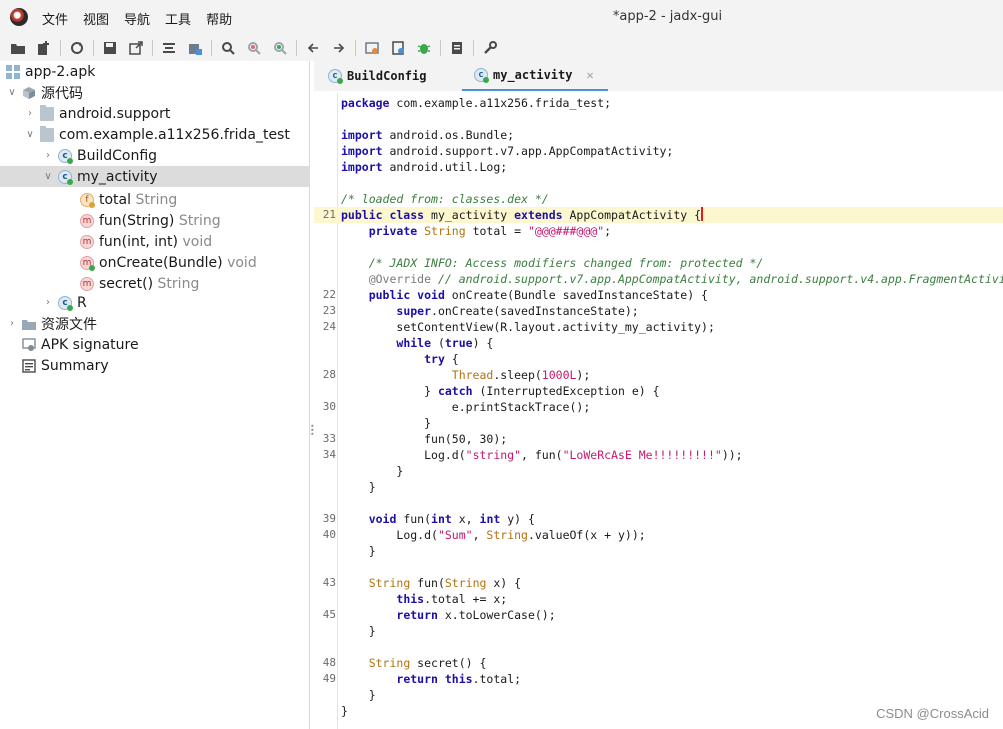 The width and height of the screenshot is (1003, 729). I want to click on title-bar: 文件 视图 导航 工具 帮助 *app-2 - jadx-gui, so click(501, 17).